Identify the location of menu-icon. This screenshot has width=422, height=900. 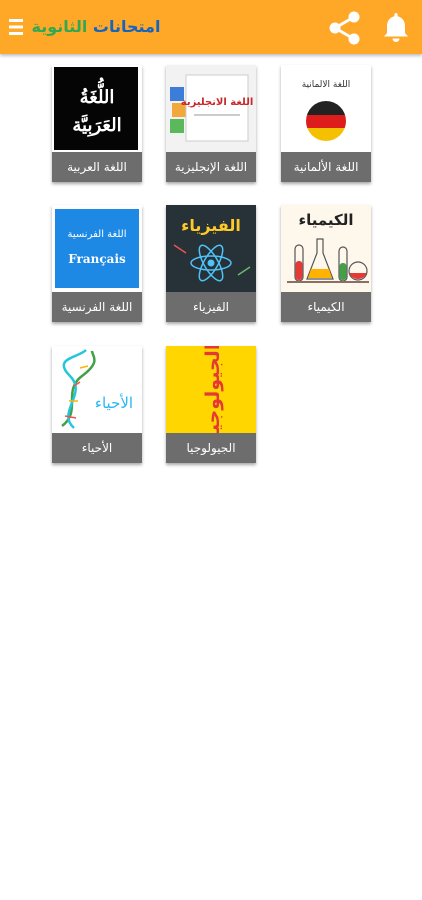
(16, 27).